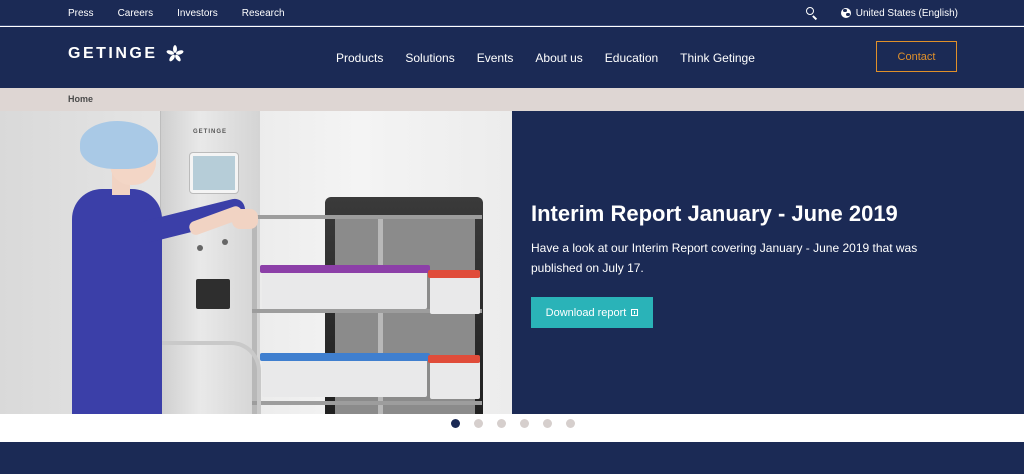 Image resolution: width=1024 pixels, height=474 pixels. I want to click on nurse-hand, so click(245, 219).